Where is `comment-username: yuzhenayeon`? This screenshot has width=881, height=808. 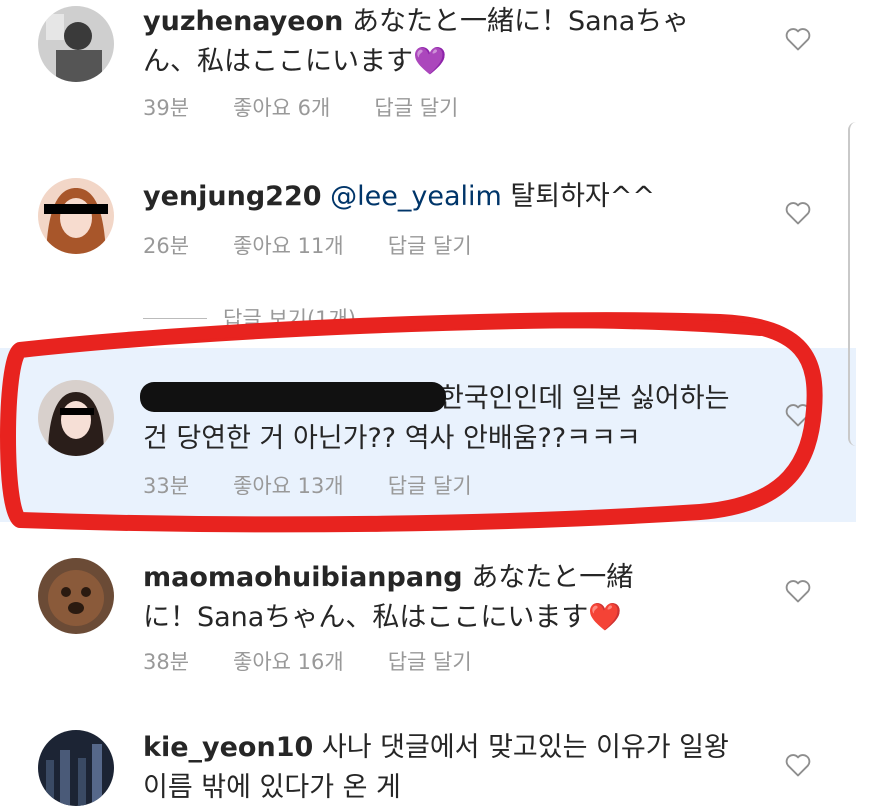
comment-username: yuzhenayeon is located at coordinates (243, 21).